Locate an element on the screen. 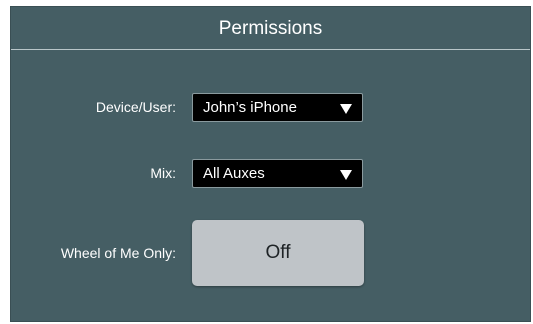 The image size is (533, 324). device-user-select: John’s iPhone is located at coordinates (277, 107).